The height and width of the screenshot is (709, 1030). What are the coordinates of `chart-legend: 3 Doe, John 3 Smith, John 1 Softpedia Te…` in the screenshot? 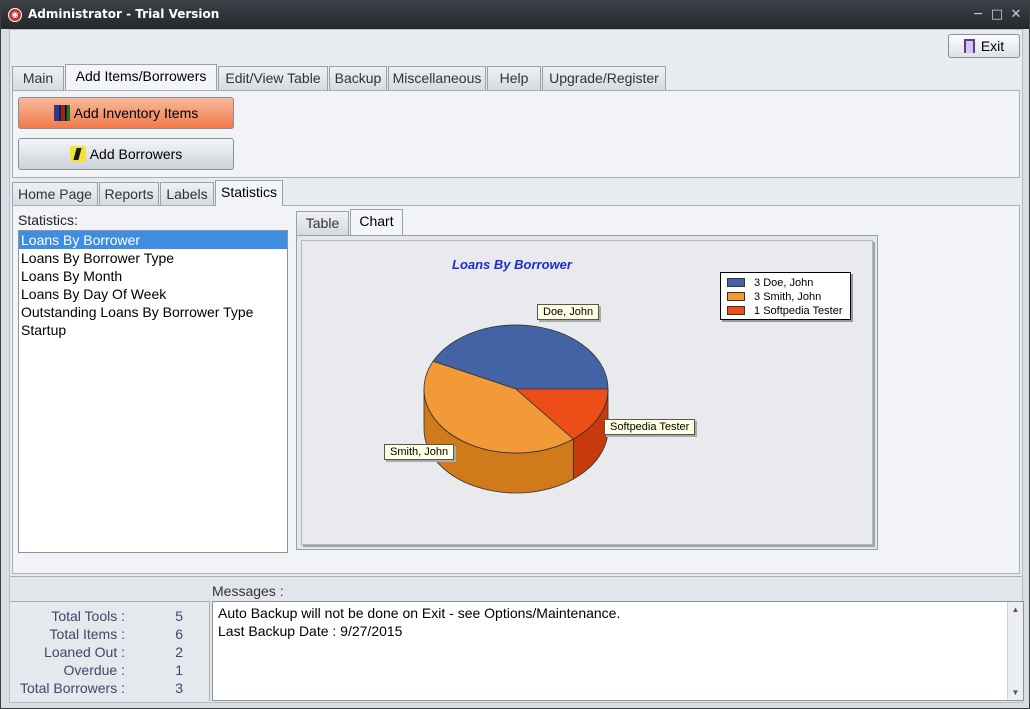 It's located at (785, 296).